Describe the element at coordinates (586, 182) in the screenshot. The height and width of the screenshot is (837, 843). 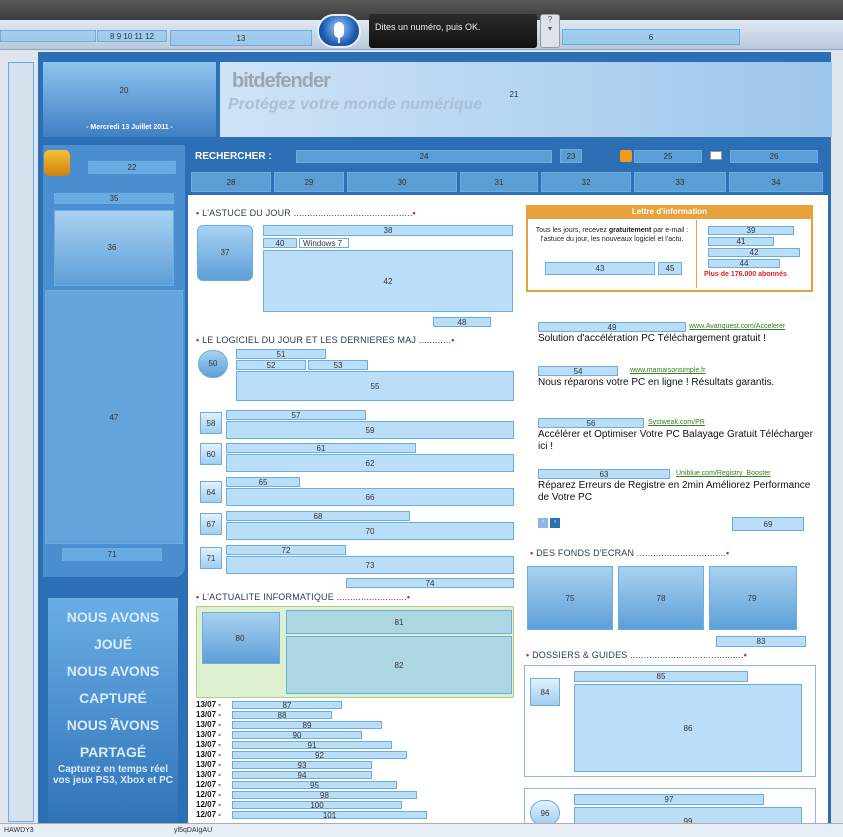
I see `tab-32: 32` at that location.